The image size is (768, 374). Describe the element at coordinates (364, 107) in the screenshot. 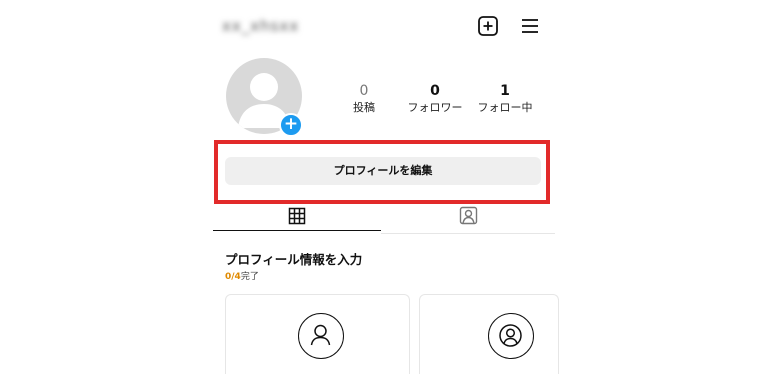

I see `stat-posts-label: 投稿` at that location.